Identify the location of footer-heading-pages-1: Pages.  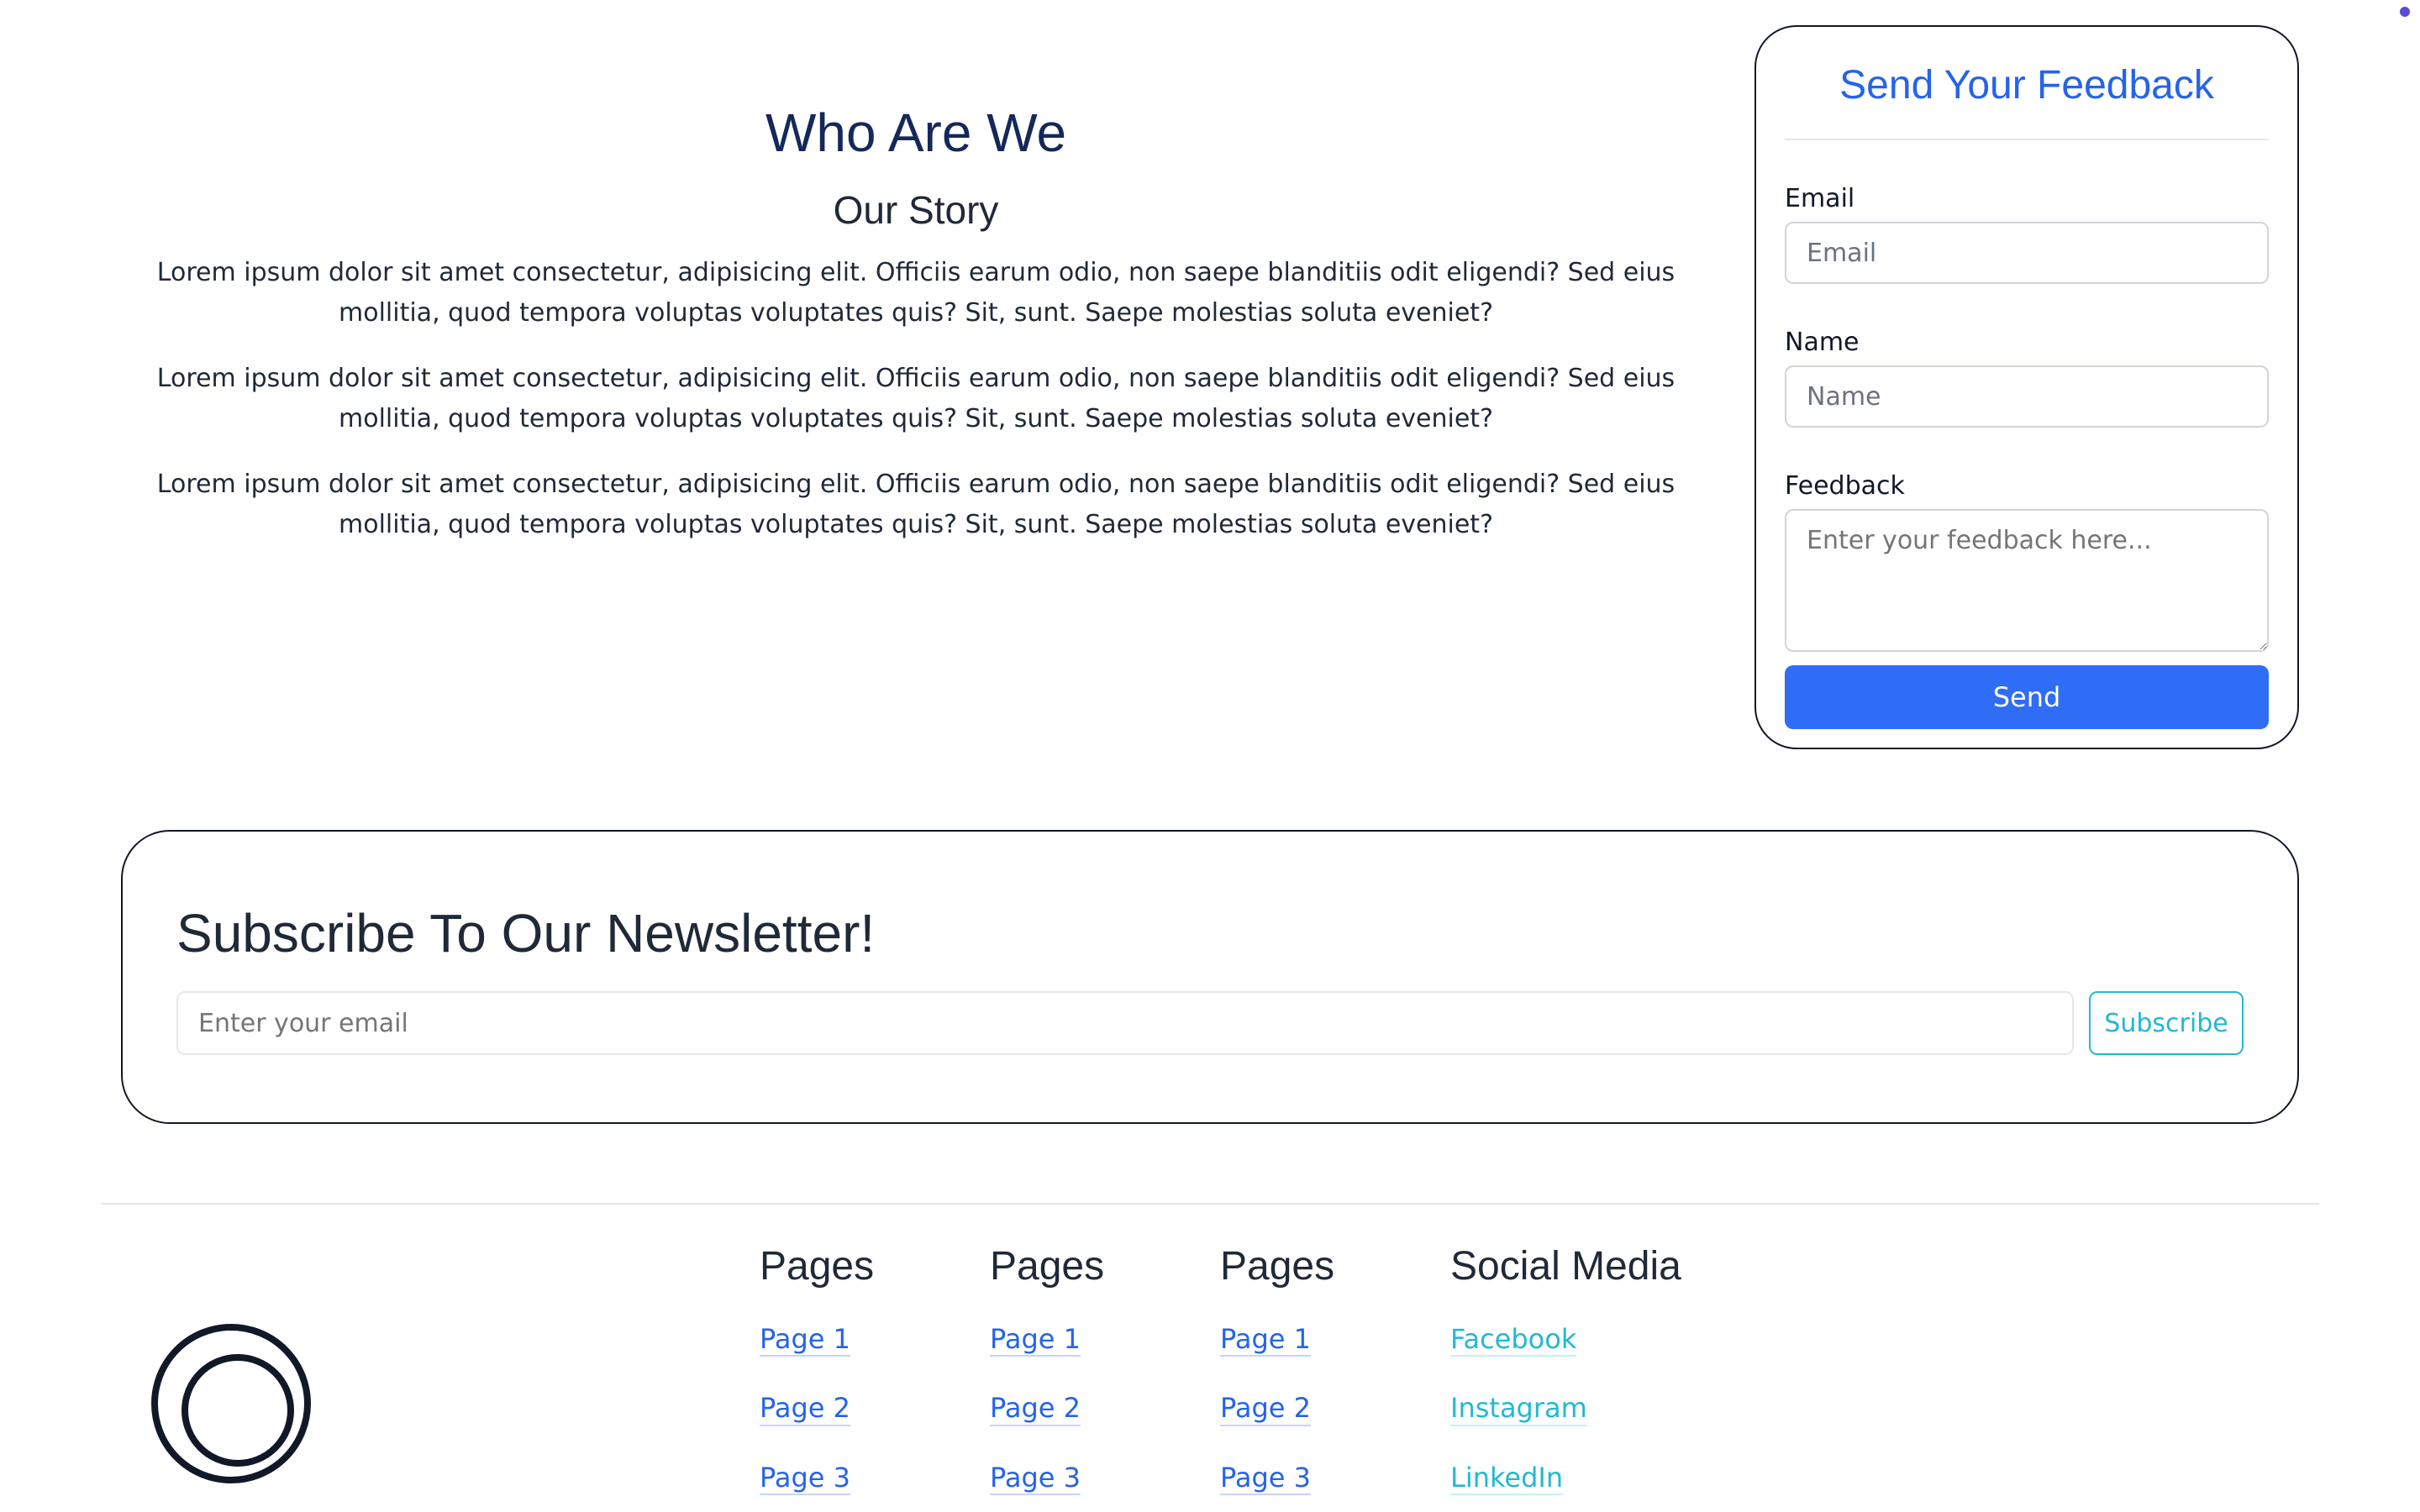
(817, 1266).